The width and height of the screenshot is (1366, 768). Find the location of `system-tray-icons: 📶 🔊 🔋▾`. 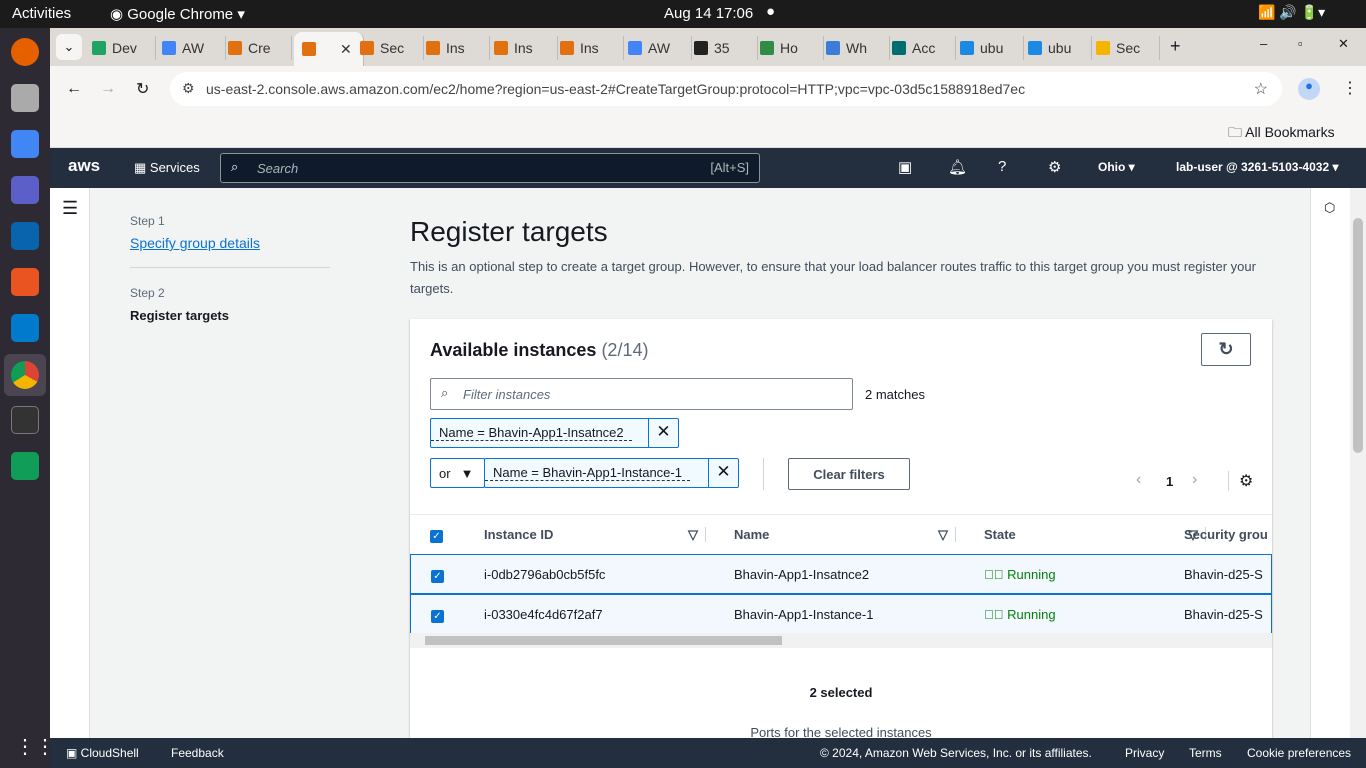

system-tray-icons: 📶 🔊 🔋▾ is located at coordinates (1291, 12).